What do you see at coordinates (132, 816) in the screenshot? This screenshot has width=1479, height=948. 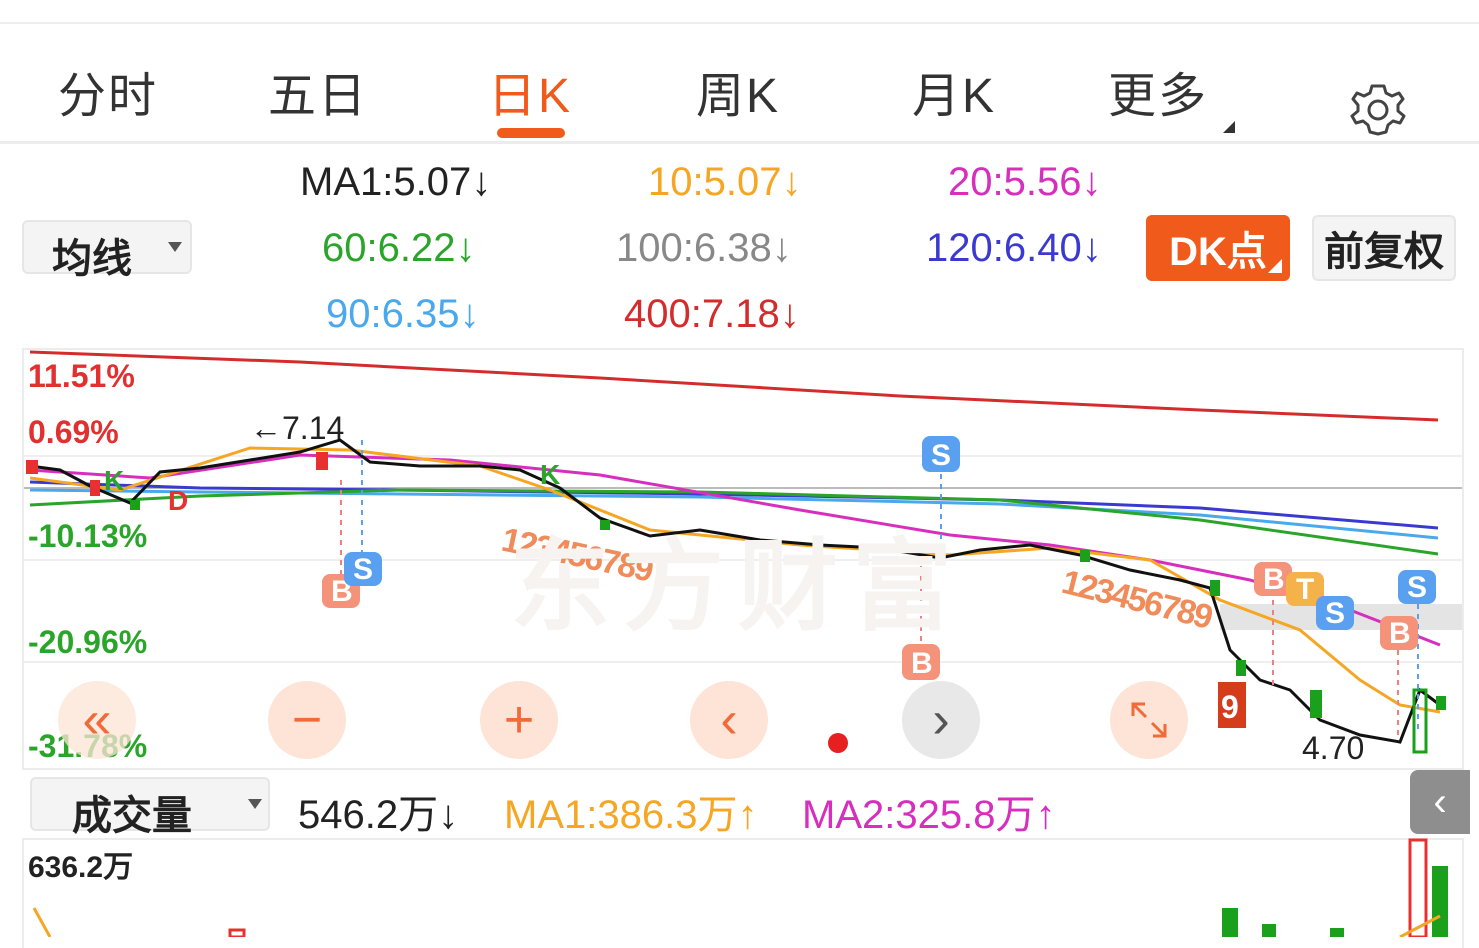 I see `volume-select-label: 成交量` at bounding box center [132, 816].